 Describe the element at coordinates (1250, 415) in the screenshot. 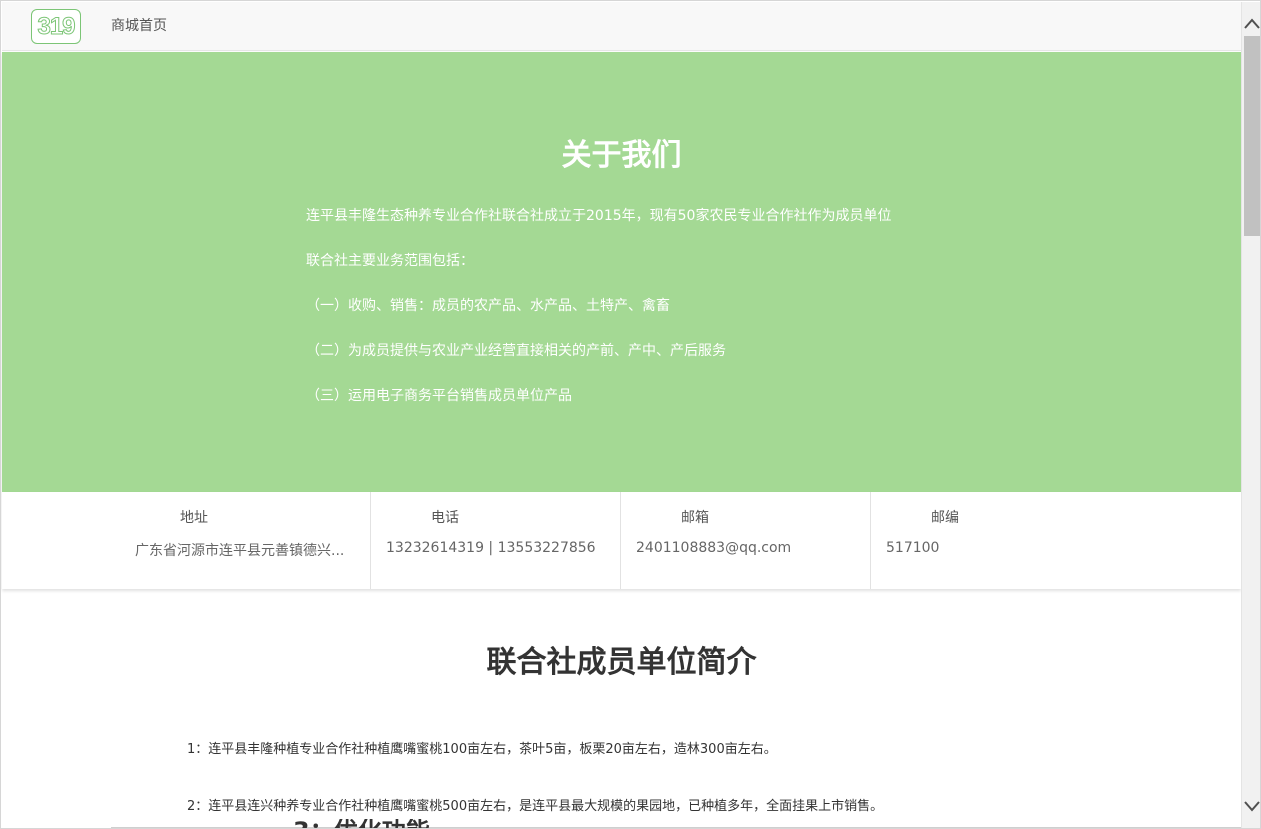

I see `vertical-scrollbar` at that location.